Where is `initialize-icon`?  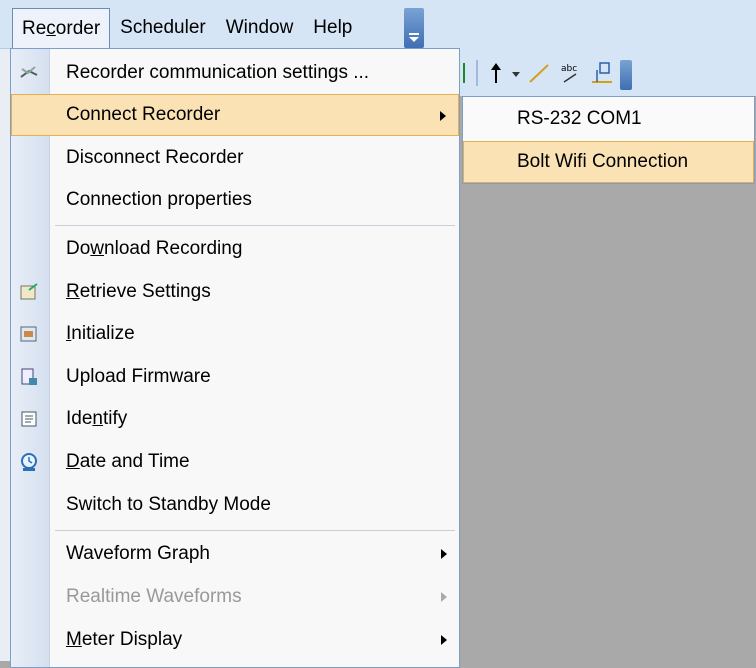
initialize-icon is located at coordinates (28, 334).